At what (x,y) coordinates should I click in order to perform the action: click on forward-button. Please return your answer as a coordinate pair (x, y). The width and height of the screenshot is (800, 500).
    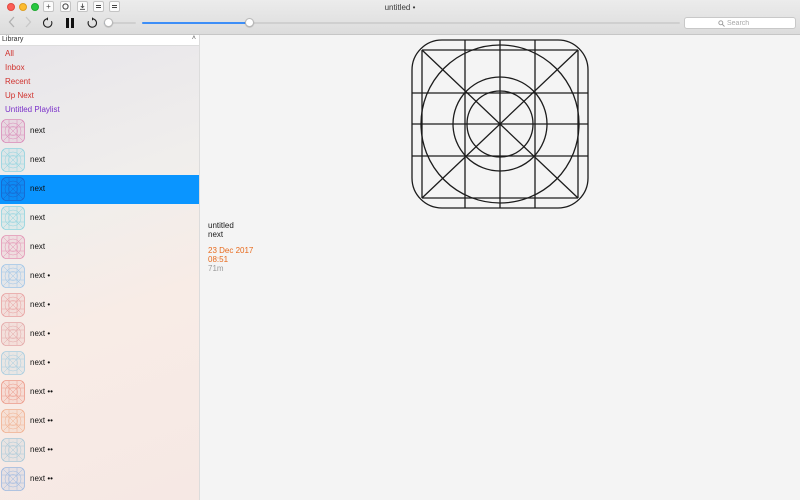
    Looking at the image, I should click on (28, 23).